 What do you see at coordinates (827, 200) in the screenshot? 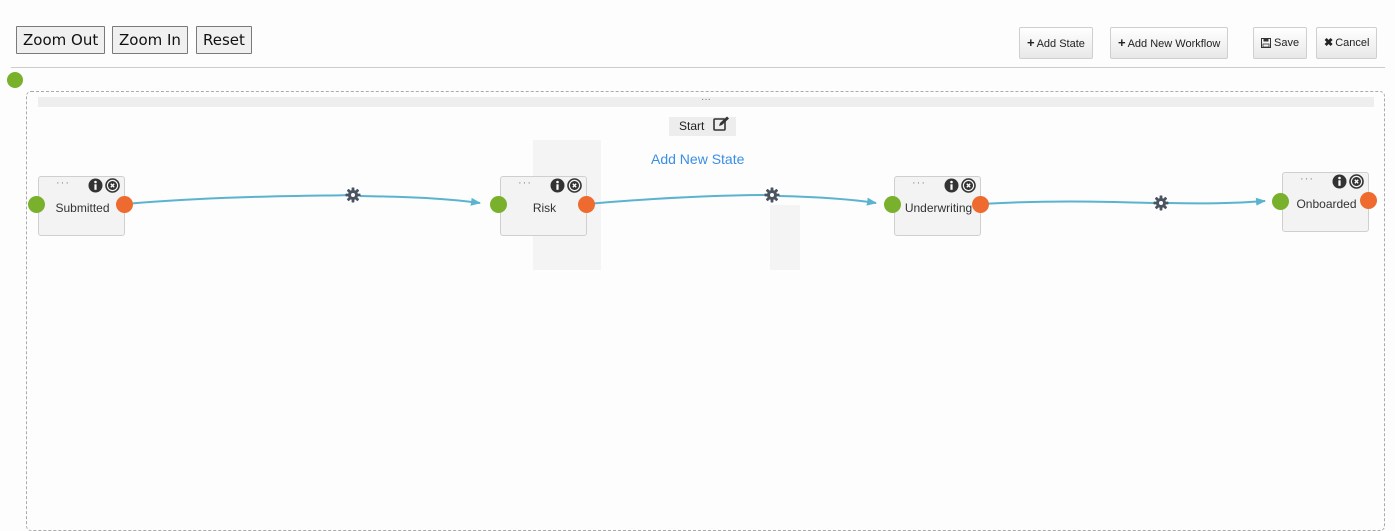
I see `edge-risk-underwriting-tail` at bounding box center [827, 200].